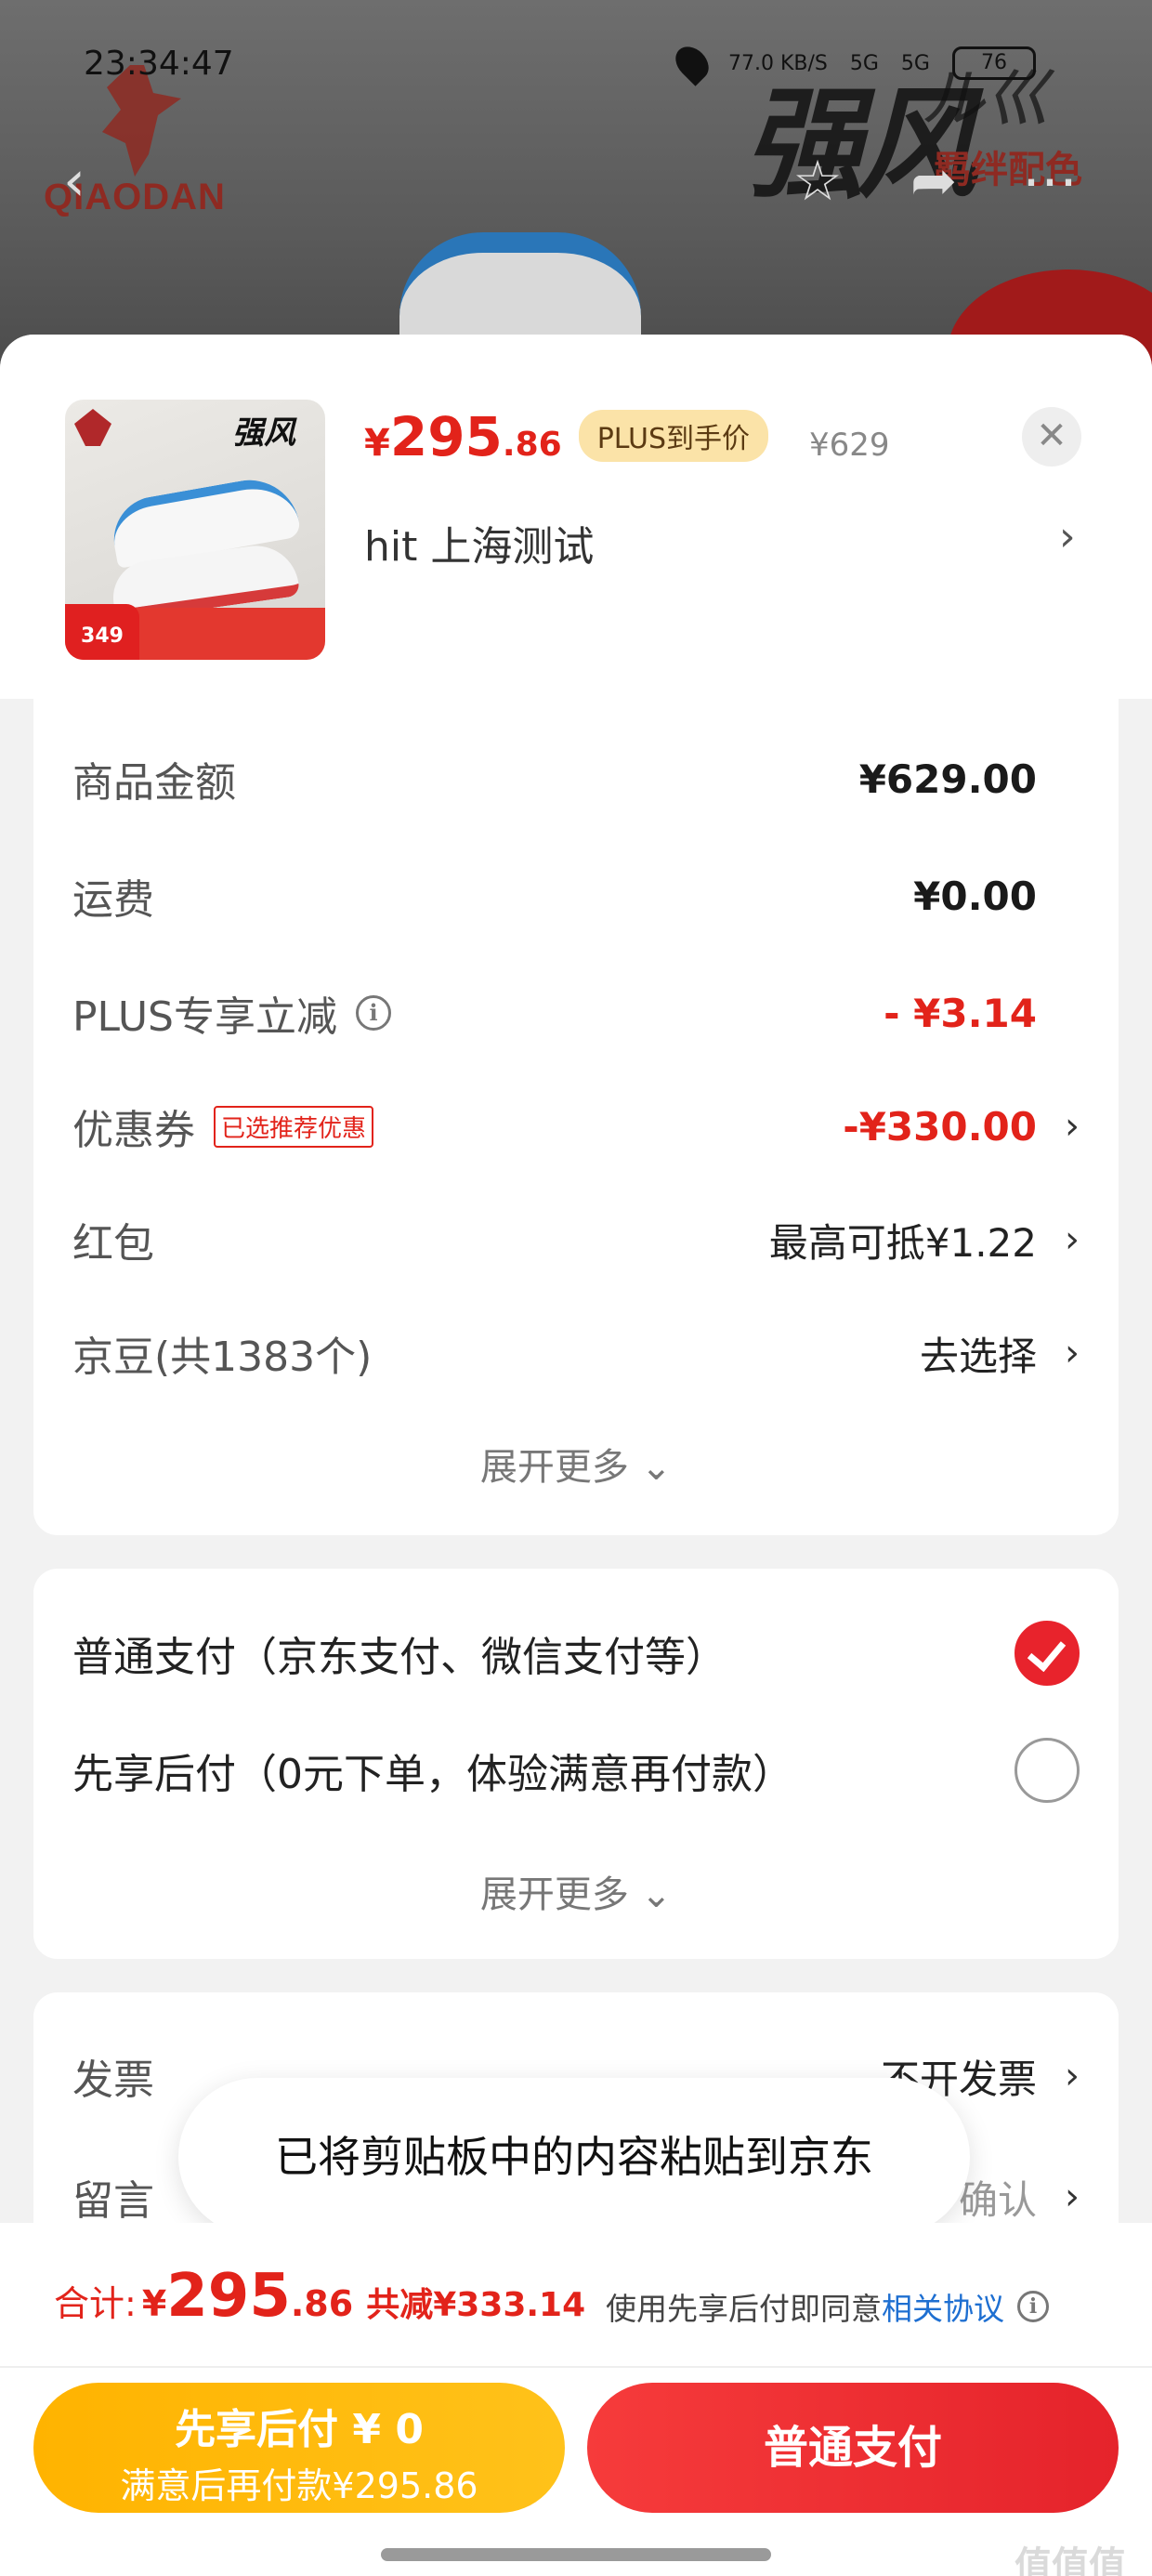 Image resolution: width=1152 pixels, height=2576 pixels. Describe the element at coordinates (154, 2303) in the screenshot. I see `total-currency: ¥` at that location.